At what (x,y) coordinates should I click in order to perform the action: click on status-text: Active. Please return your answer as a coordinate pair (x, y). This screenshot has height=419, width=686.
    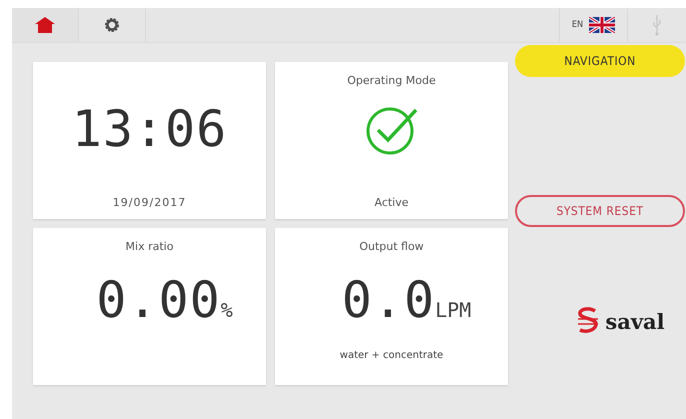
    Looking at the image, I should click on (391, 202).